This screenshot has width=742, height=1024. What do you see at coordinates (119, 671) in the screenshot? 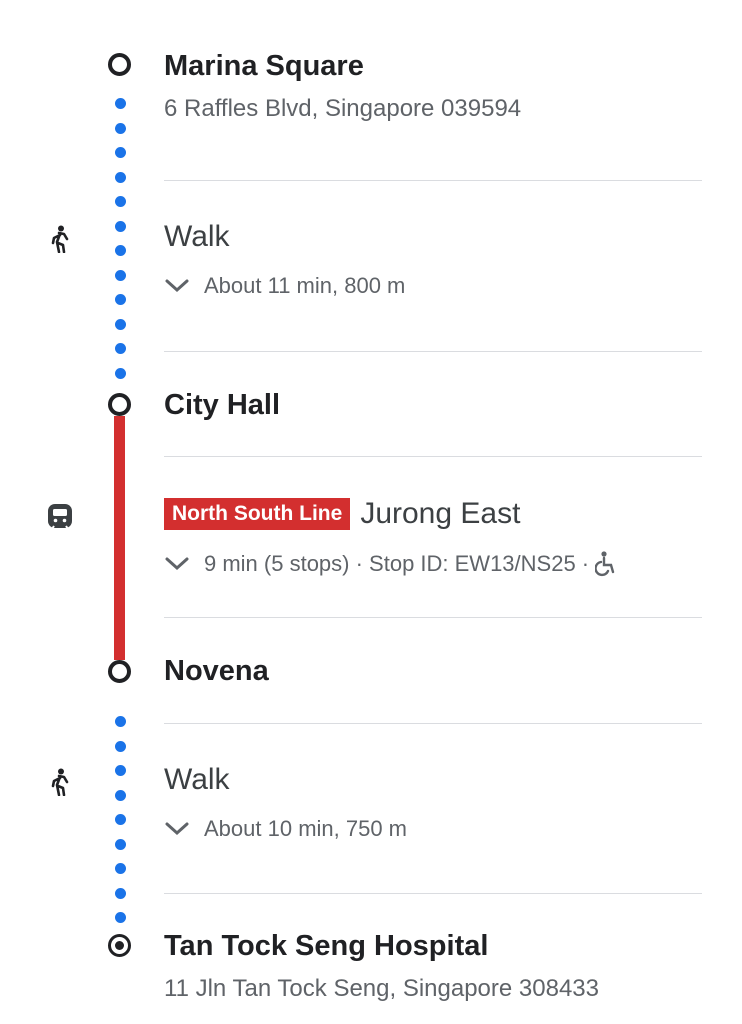
I see `novena-node` at bounding box center [119, 671].